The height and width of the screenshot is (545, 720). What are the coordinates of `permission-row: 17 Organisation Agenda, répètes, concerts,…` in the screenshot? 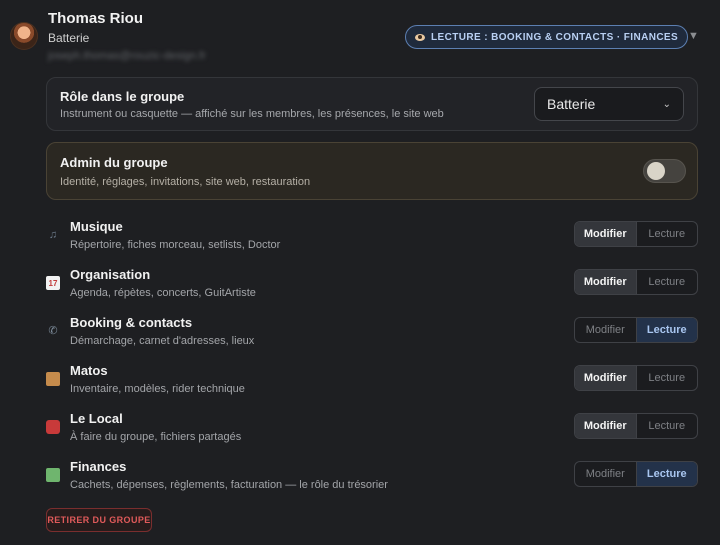 It's located at (372, 287).